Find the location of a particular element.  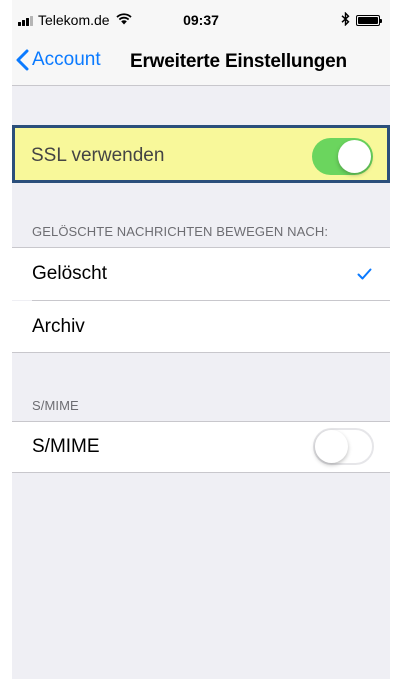

page-title: Erweiterte Einstellungen is located at coordinates (238, 61).